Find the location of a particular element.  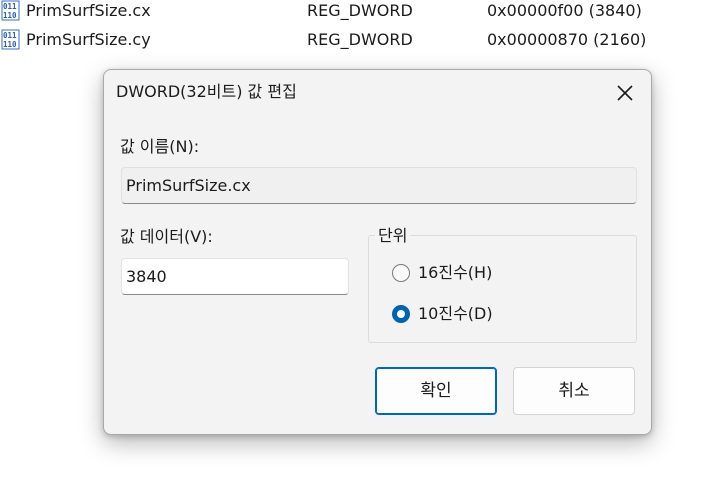

value-name-field is located at coordinates (379, 185).